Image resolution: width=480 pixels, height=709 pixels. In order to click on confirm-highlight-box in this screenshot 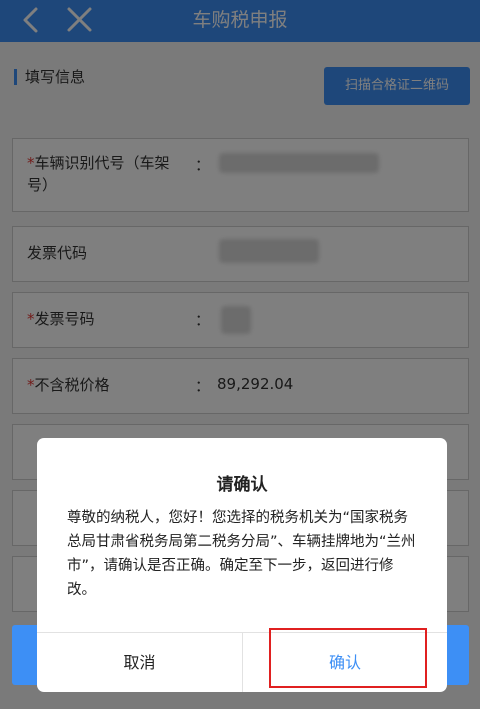, I will do `click(348, 658)`.